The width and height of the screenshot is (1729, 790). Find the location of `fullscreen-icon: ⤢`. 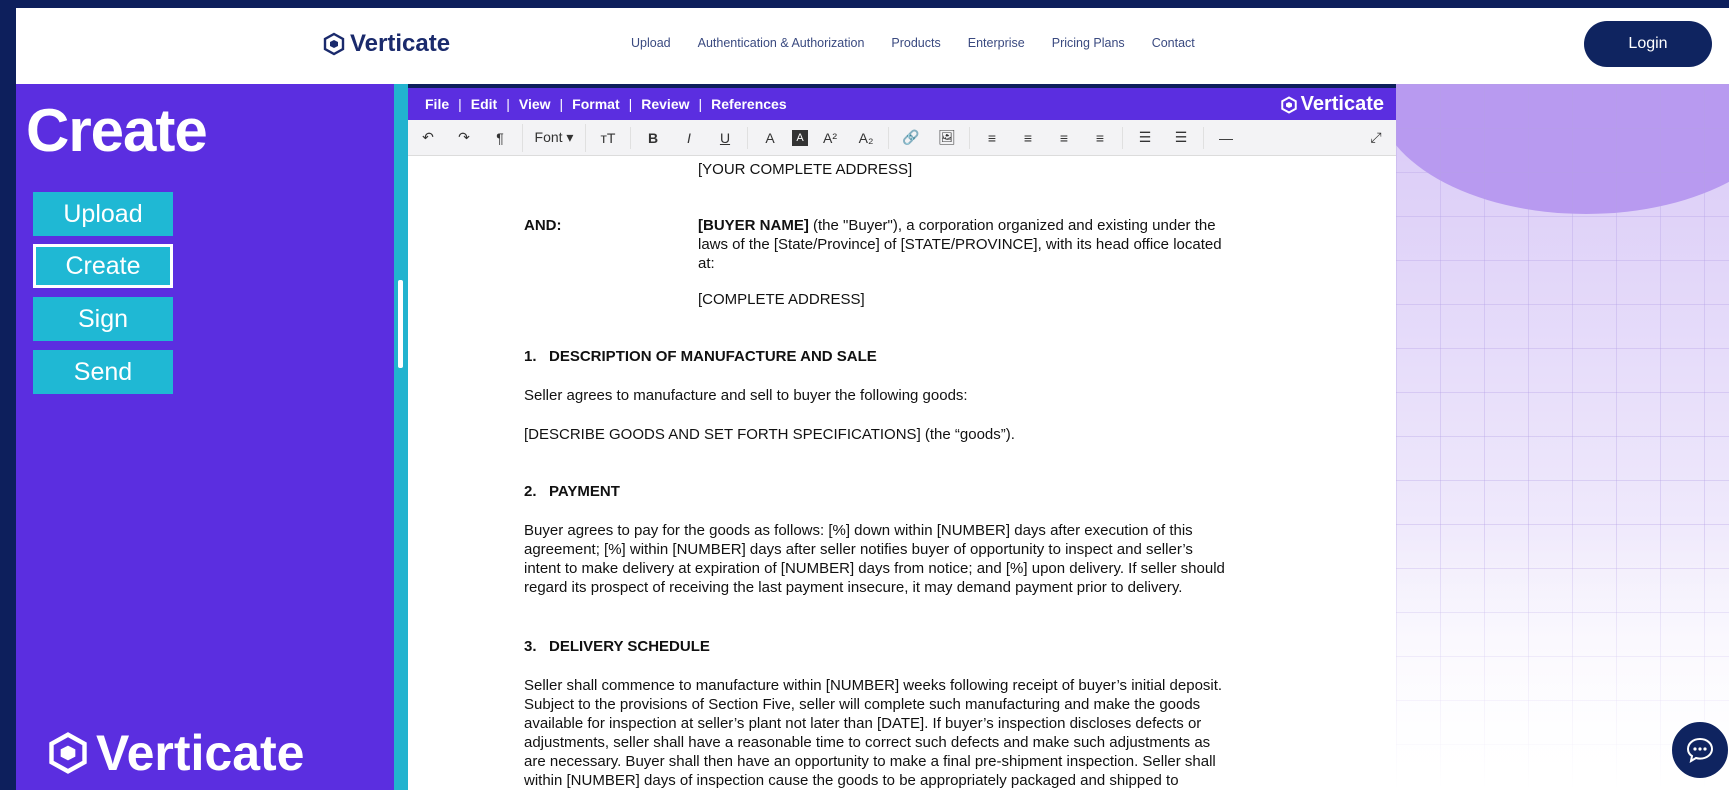

fullscreen-icon: ⤢ is located at coordinates (1376, 138).